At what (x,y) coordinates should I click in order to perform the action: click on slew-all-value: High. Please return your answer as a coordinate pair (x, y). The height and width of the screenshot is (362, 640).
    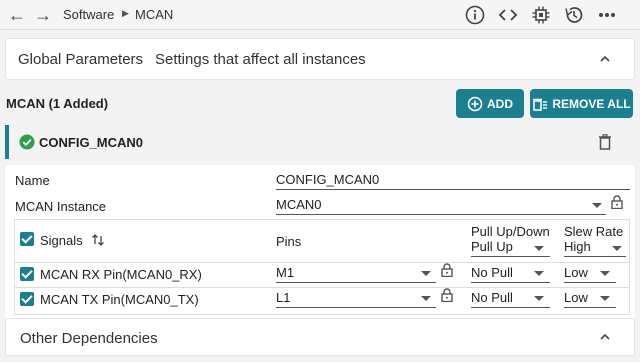
    Looking at the image, I should click on (577, 246).